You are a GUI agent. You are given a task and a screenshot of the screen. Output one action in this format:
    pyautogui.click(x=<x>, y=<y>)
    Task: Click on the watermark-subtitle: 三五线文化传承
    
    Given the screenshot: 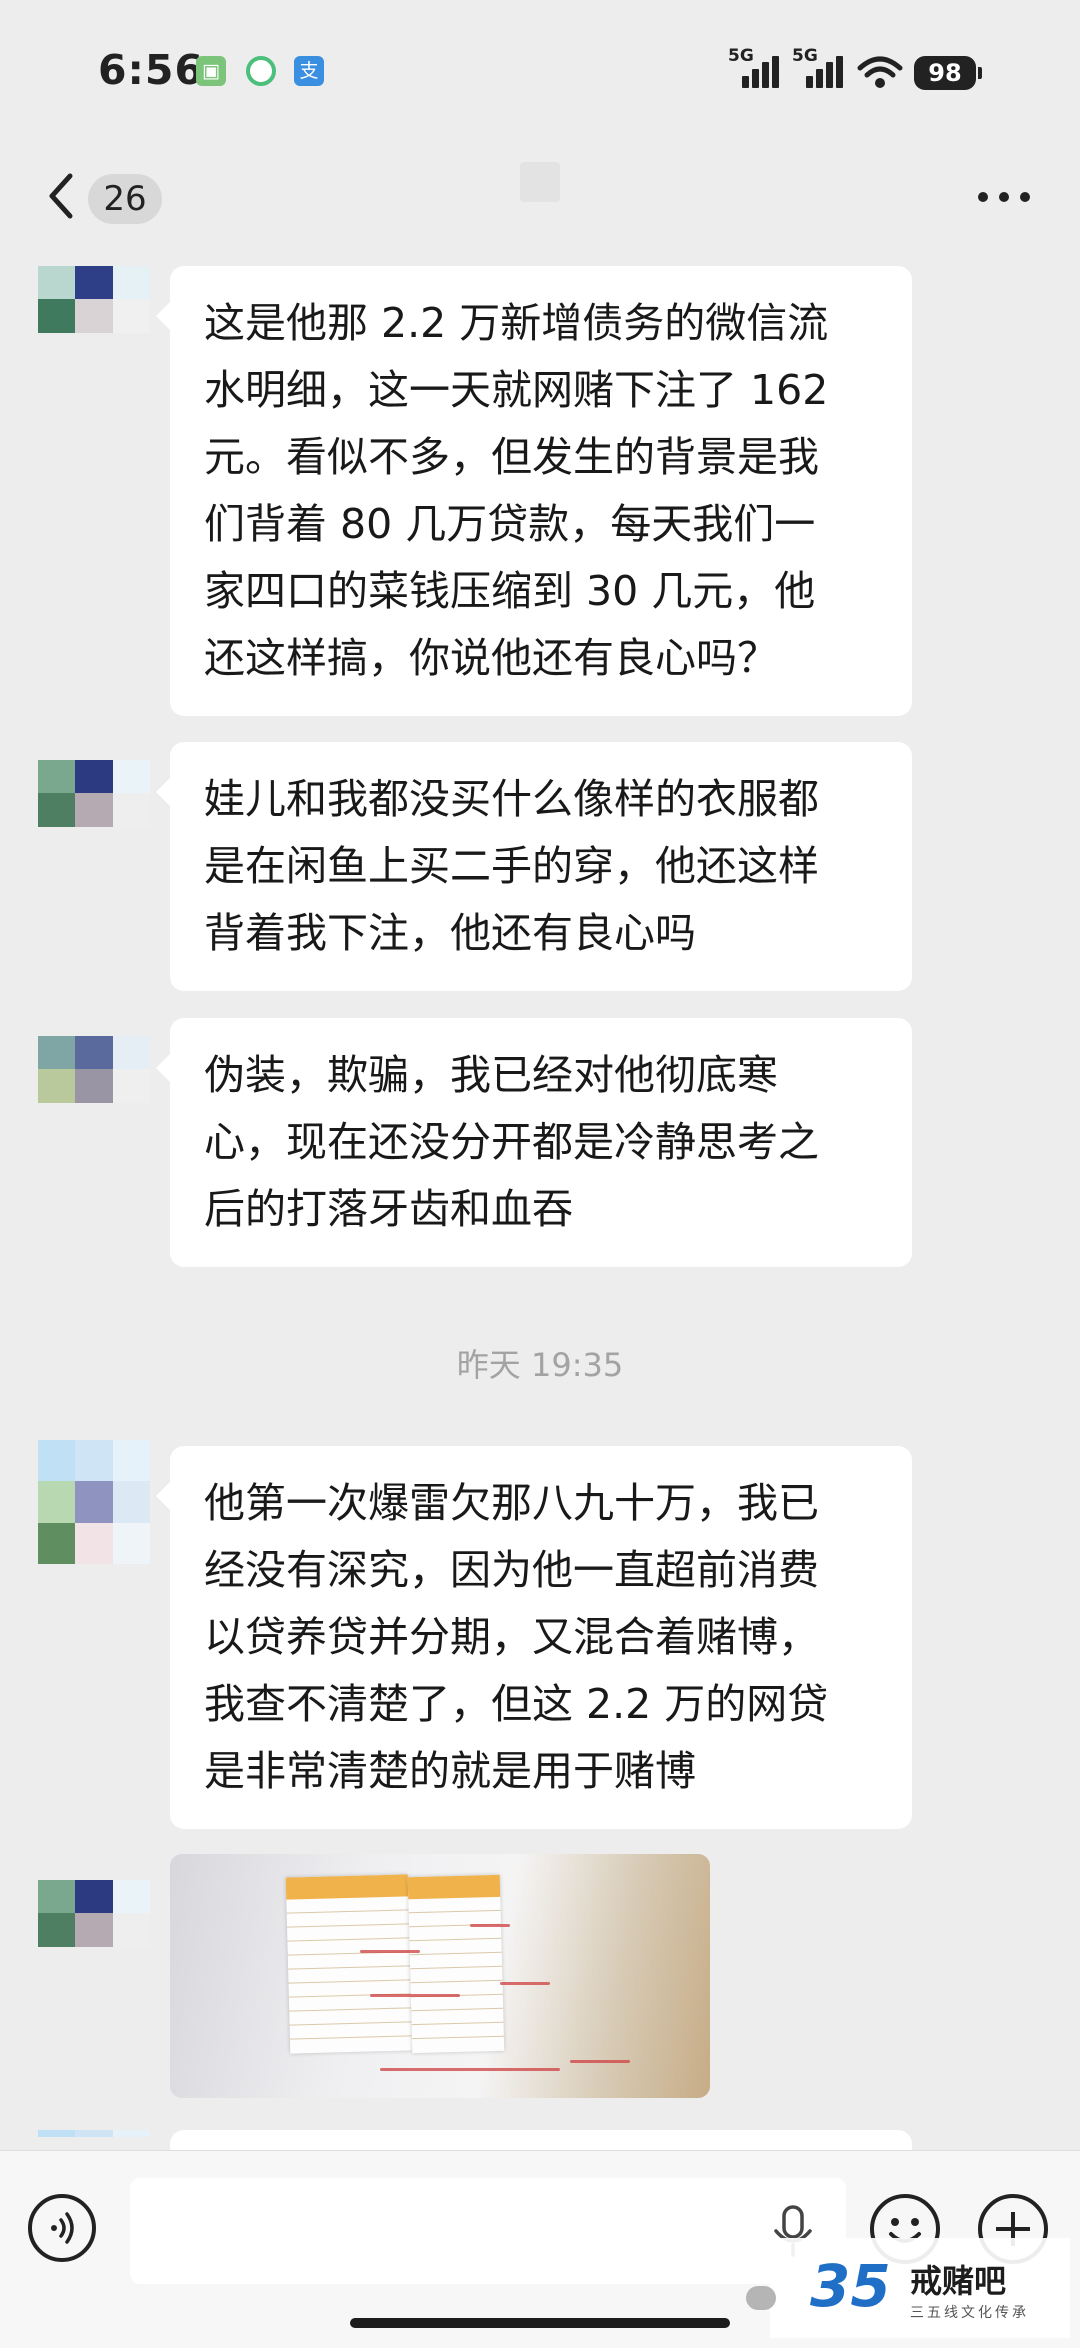 What is the action you would take?
    pyautogui.click(x=969, y=2313)
    